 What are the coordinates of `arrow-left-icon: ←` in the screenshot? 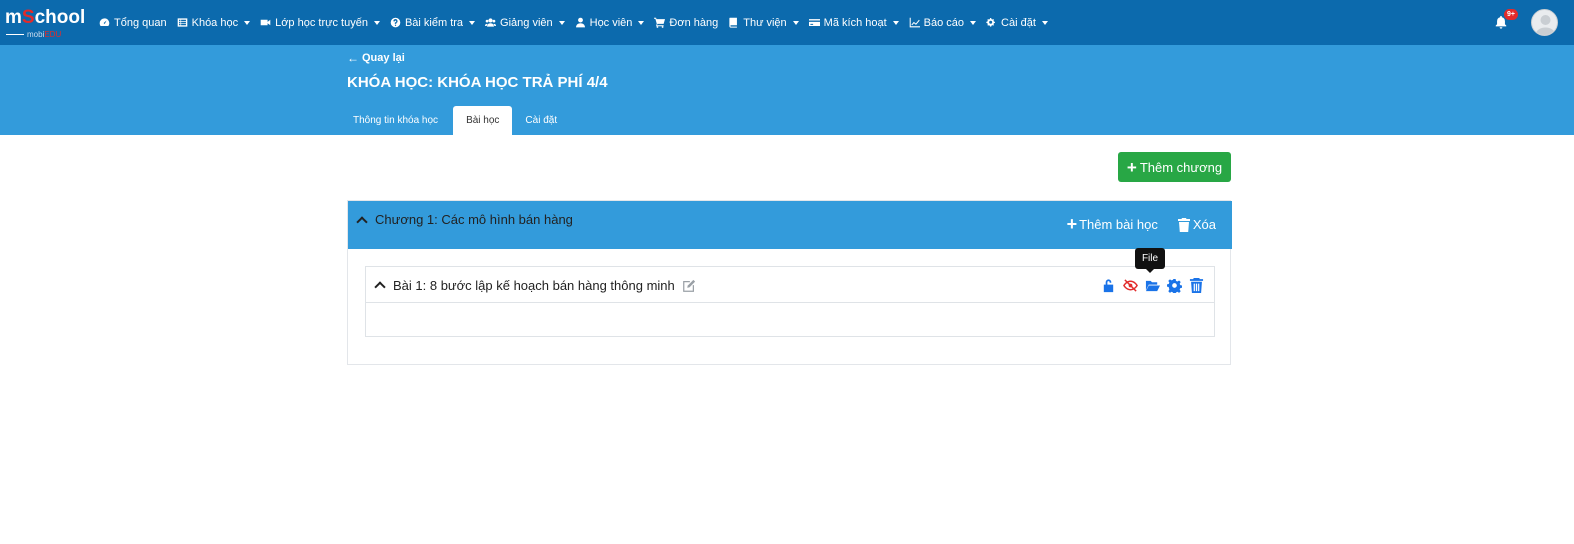 It's located at (353, 58).